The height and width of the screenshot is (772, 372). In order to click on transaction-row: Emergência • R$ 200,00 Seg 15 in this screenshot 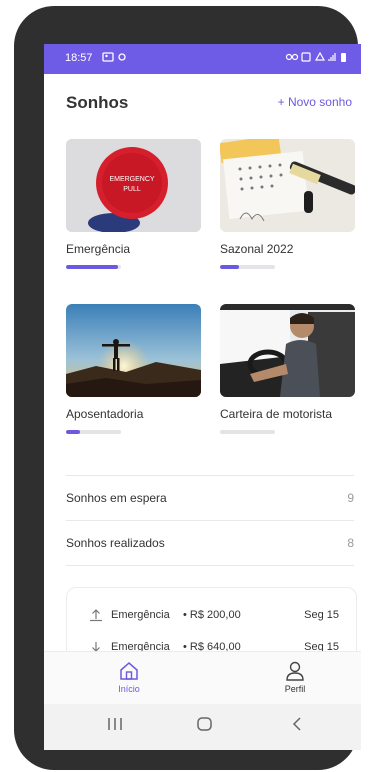, I will do `click(214, 617)`.